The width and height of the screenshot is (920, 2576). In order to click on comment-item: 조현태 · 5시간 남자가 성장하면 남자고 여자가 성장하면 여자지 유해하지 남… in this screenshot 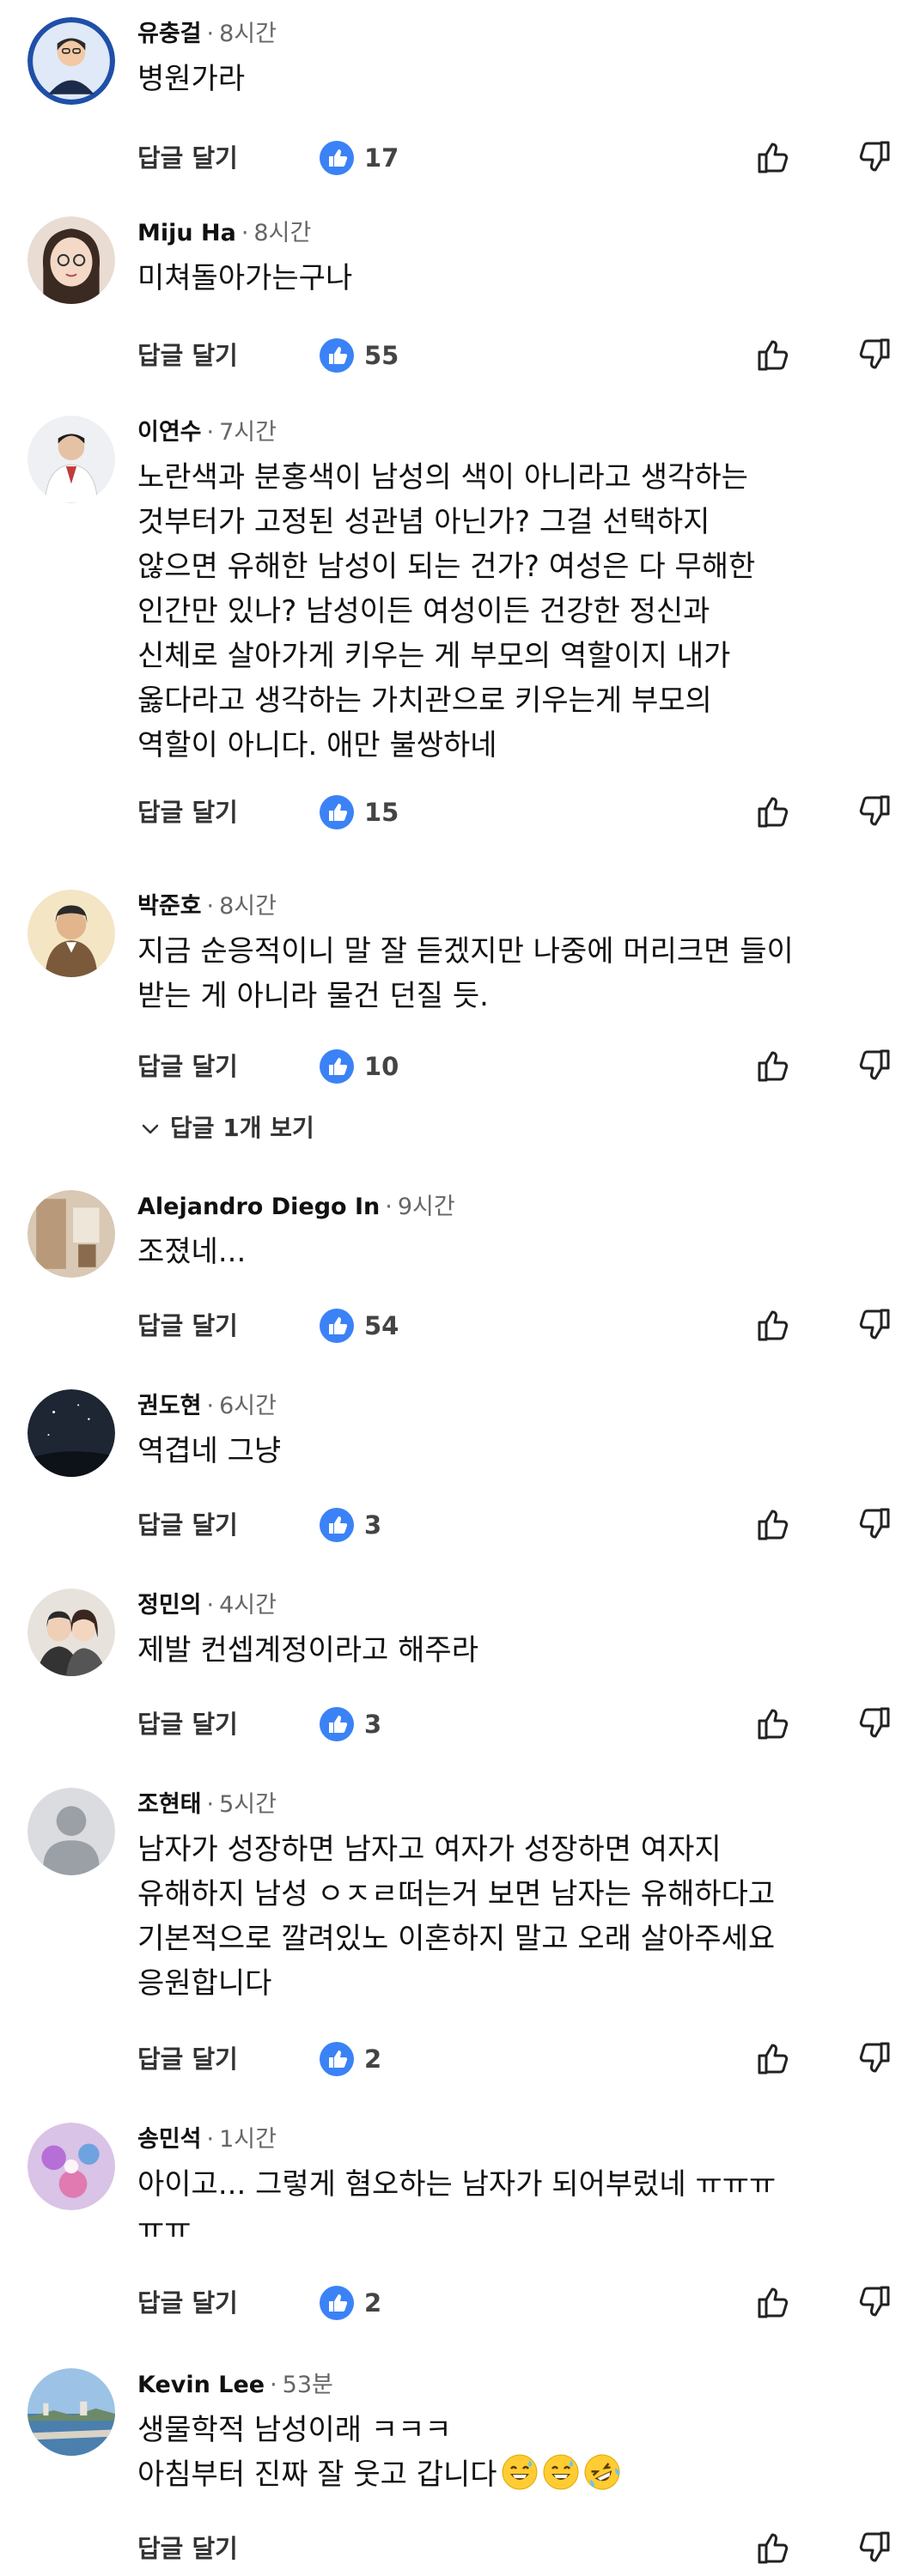, I will do `click(460, 1943)`.